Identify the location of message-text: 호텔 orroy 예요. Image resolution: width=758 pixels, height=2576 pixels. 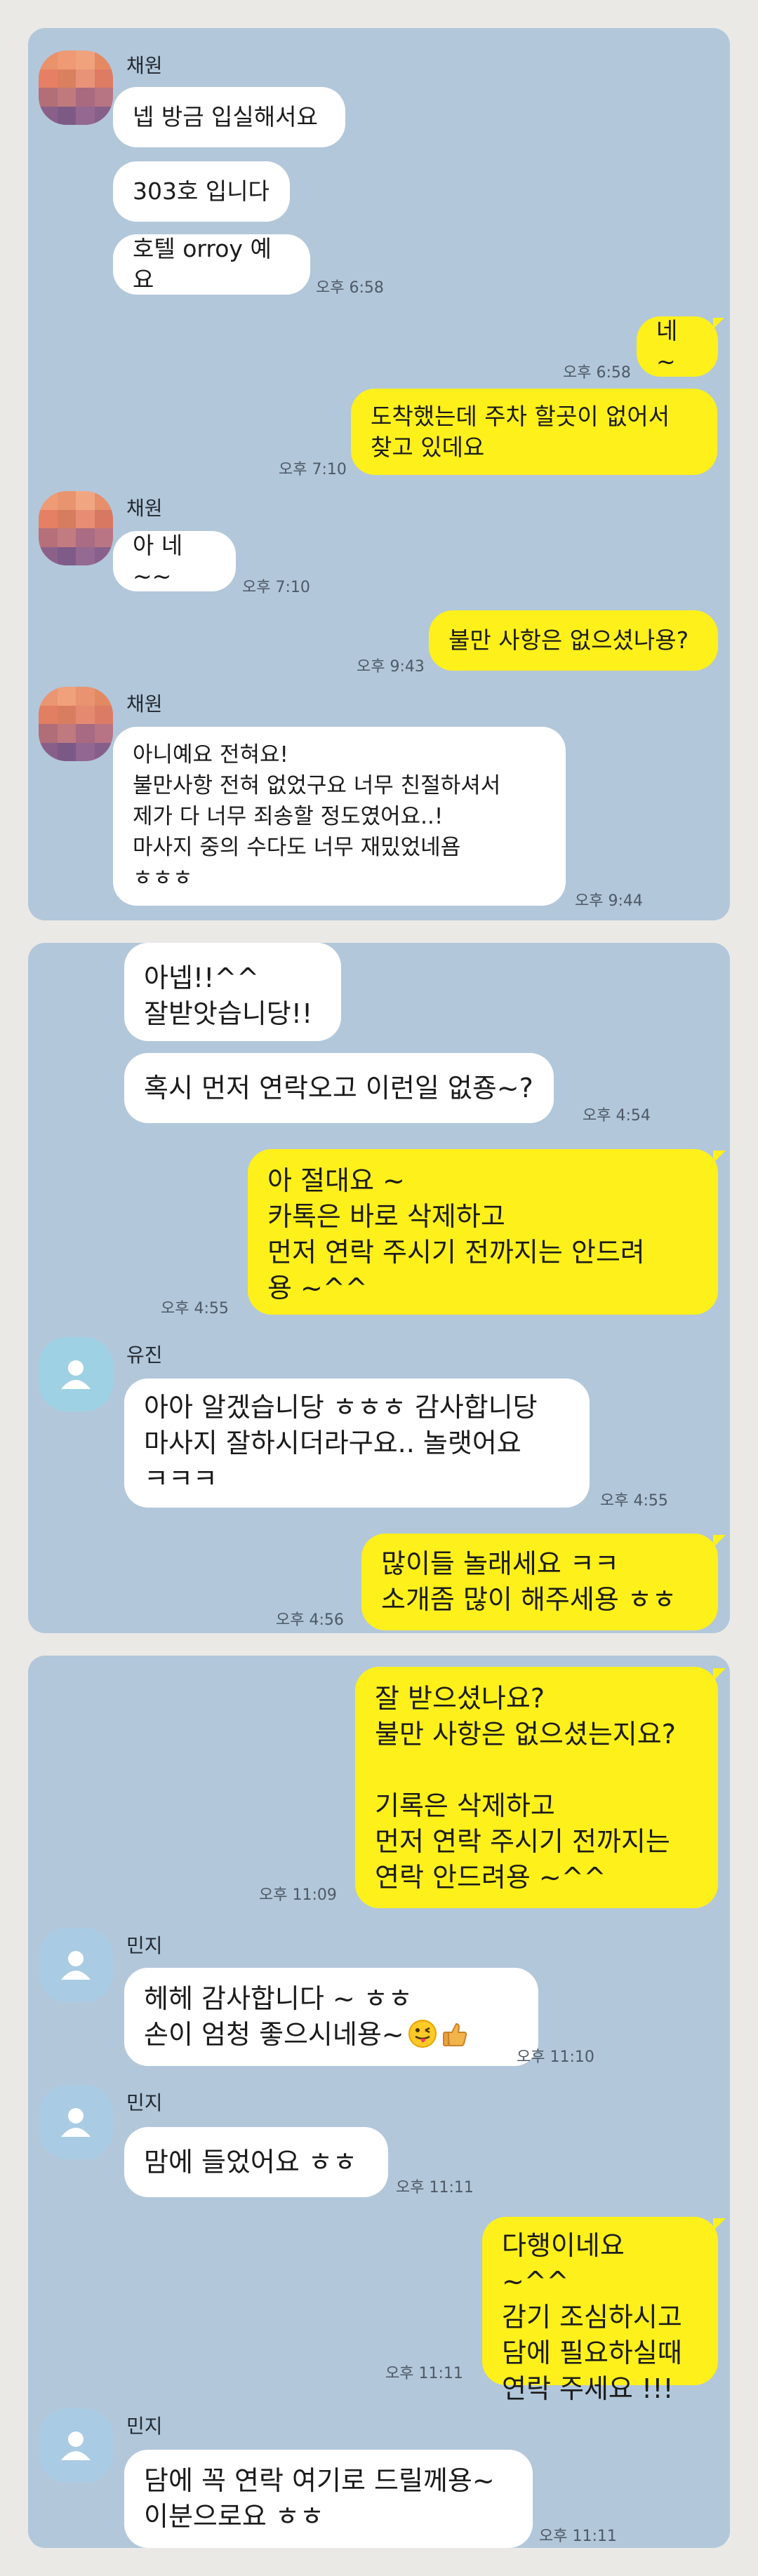
(203, 264).